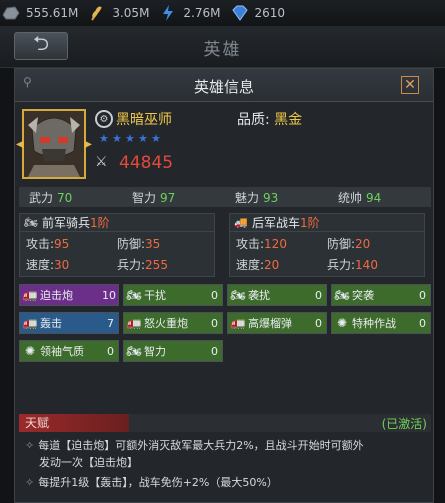  What do you see at coordinates (153, 244) in the screenshot?
I see `value: 35` at bounding box center [153, 244].